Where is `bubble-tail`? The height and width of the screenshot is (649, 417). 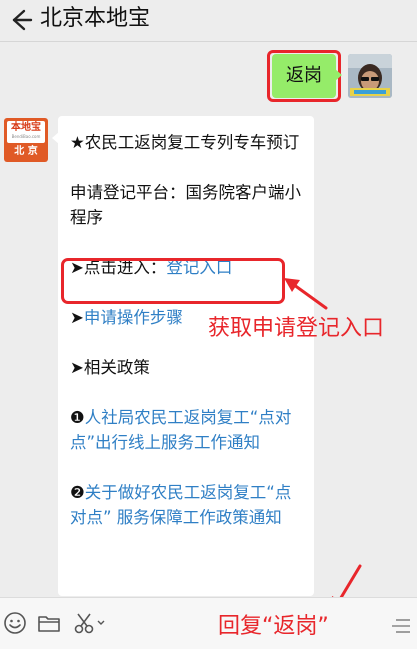 bubble-tail is located at coordinates (338, 75).